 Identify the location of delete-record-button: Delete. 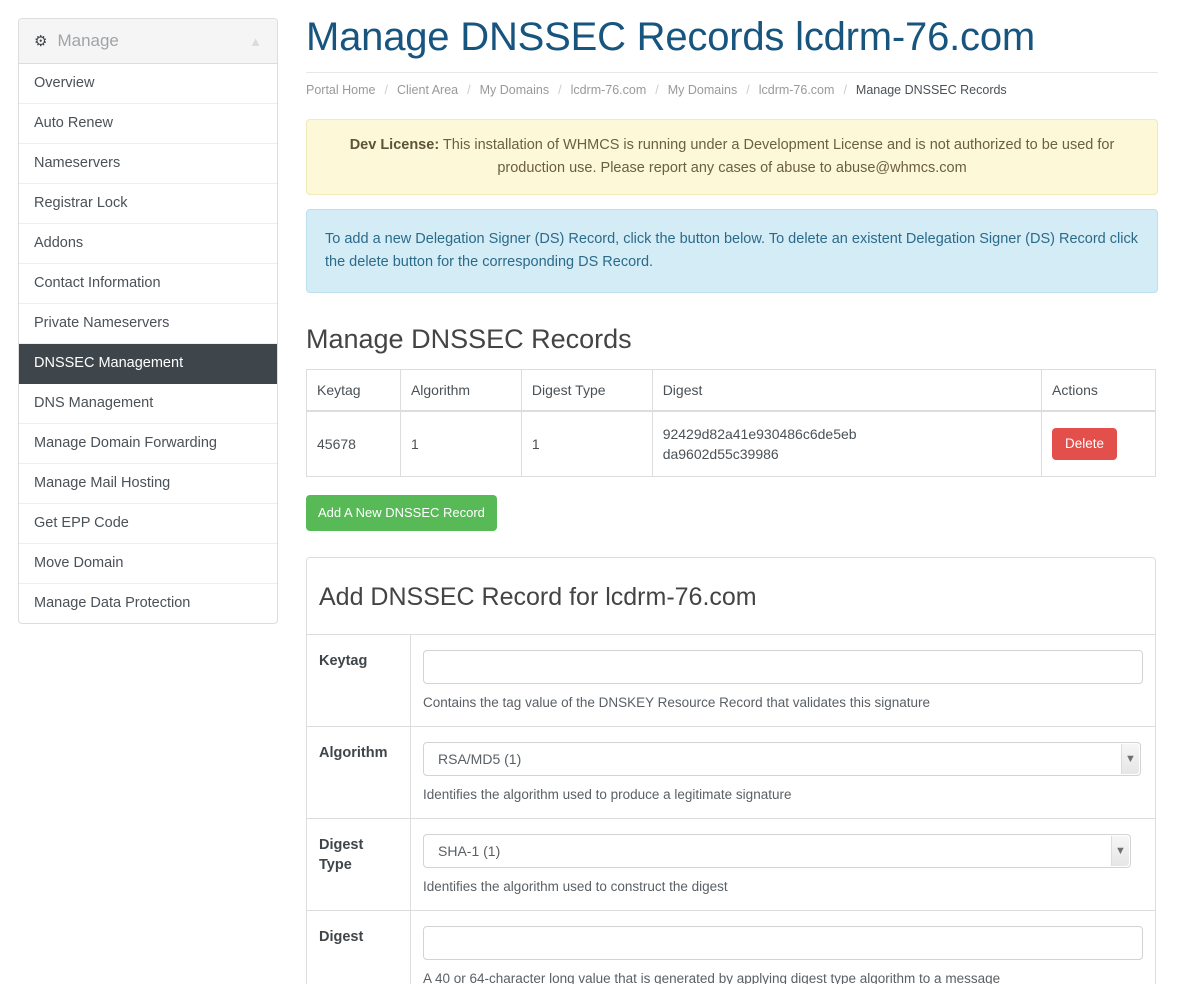
(1085, 444).